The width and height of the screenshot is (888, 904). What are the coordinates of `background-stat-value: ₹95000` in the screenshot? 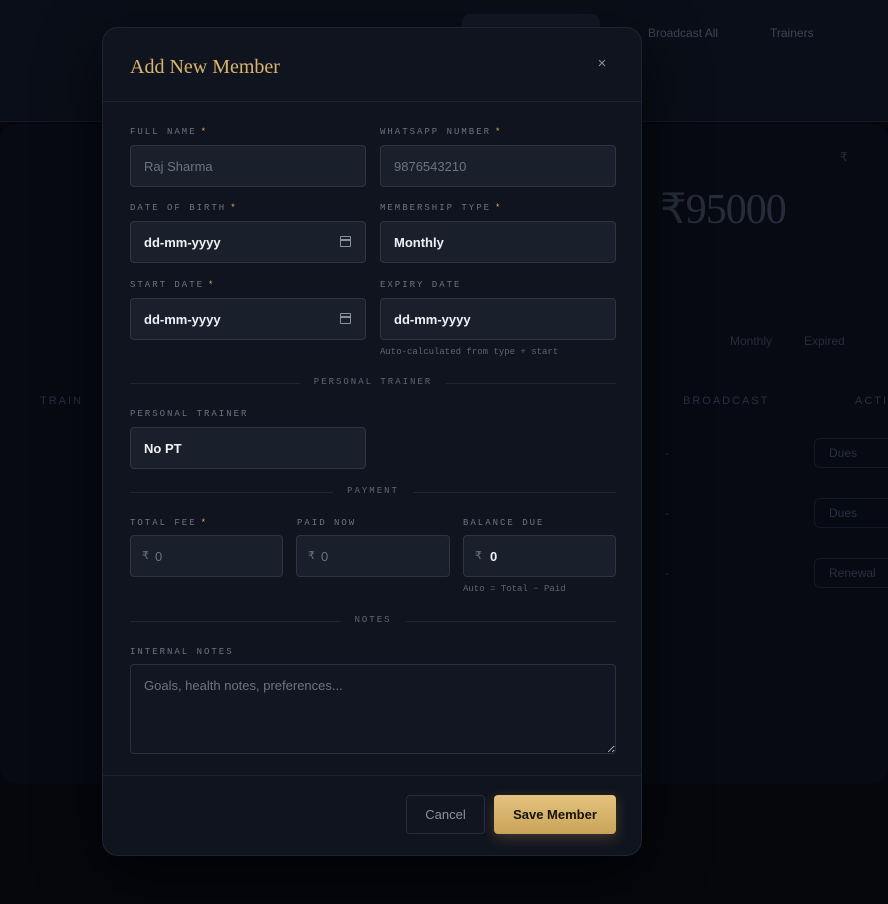 It's located at (723, 210).